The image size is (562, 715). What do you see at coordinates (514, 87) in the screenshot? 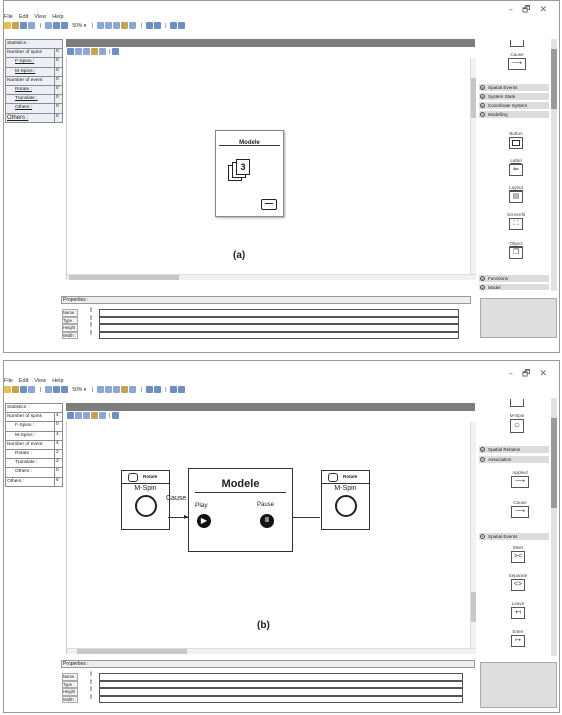
I see `section-spatial-events: v Spatial Events` at bounding box center [514, 87].